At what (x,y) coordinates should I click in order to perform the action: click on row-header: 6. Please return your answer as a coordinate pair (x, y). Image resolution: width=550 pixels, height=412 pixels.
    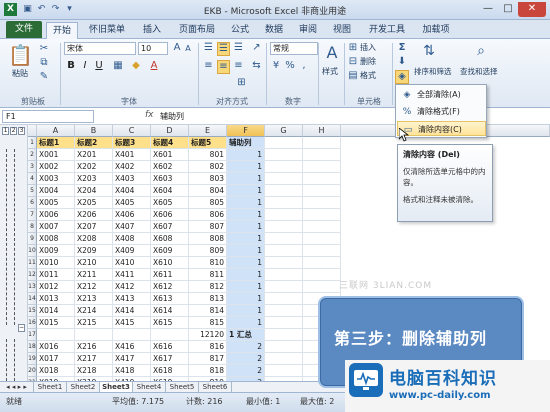
    Looking at the image, I should click on (32, 203).